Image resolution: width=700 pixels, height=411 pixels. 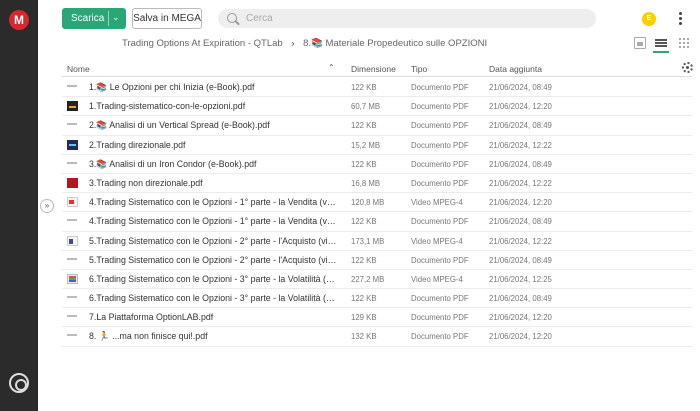 What do you see at coordinates (366, 183) in the screenshot?
I see `file-size: 16,8 MB` at bounding box center [366, 183].